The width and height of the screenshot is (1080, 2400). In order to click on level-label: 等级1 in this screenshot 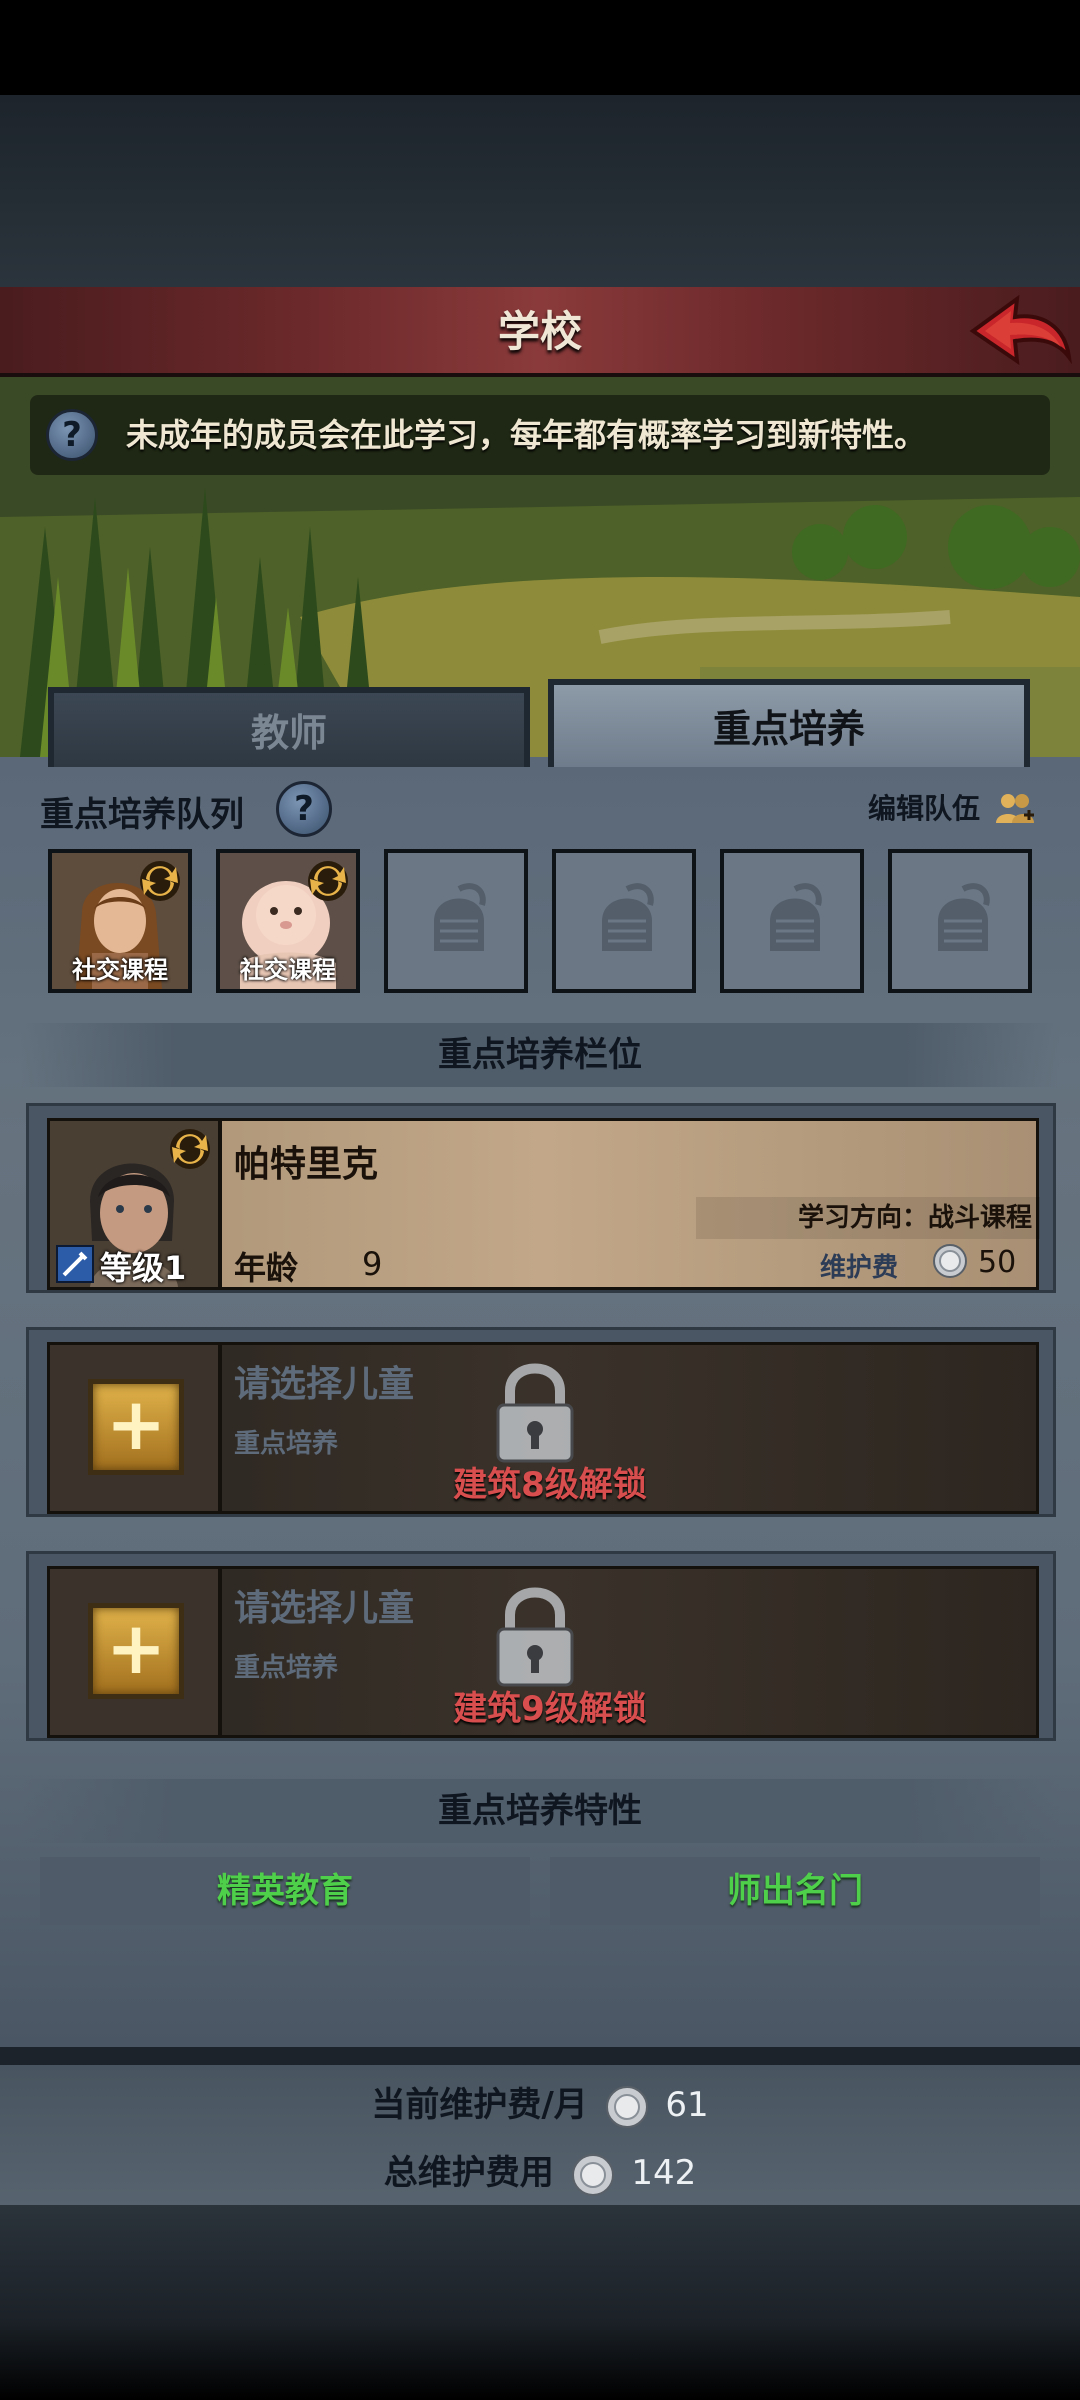, I will do `click(143, 1268)`.